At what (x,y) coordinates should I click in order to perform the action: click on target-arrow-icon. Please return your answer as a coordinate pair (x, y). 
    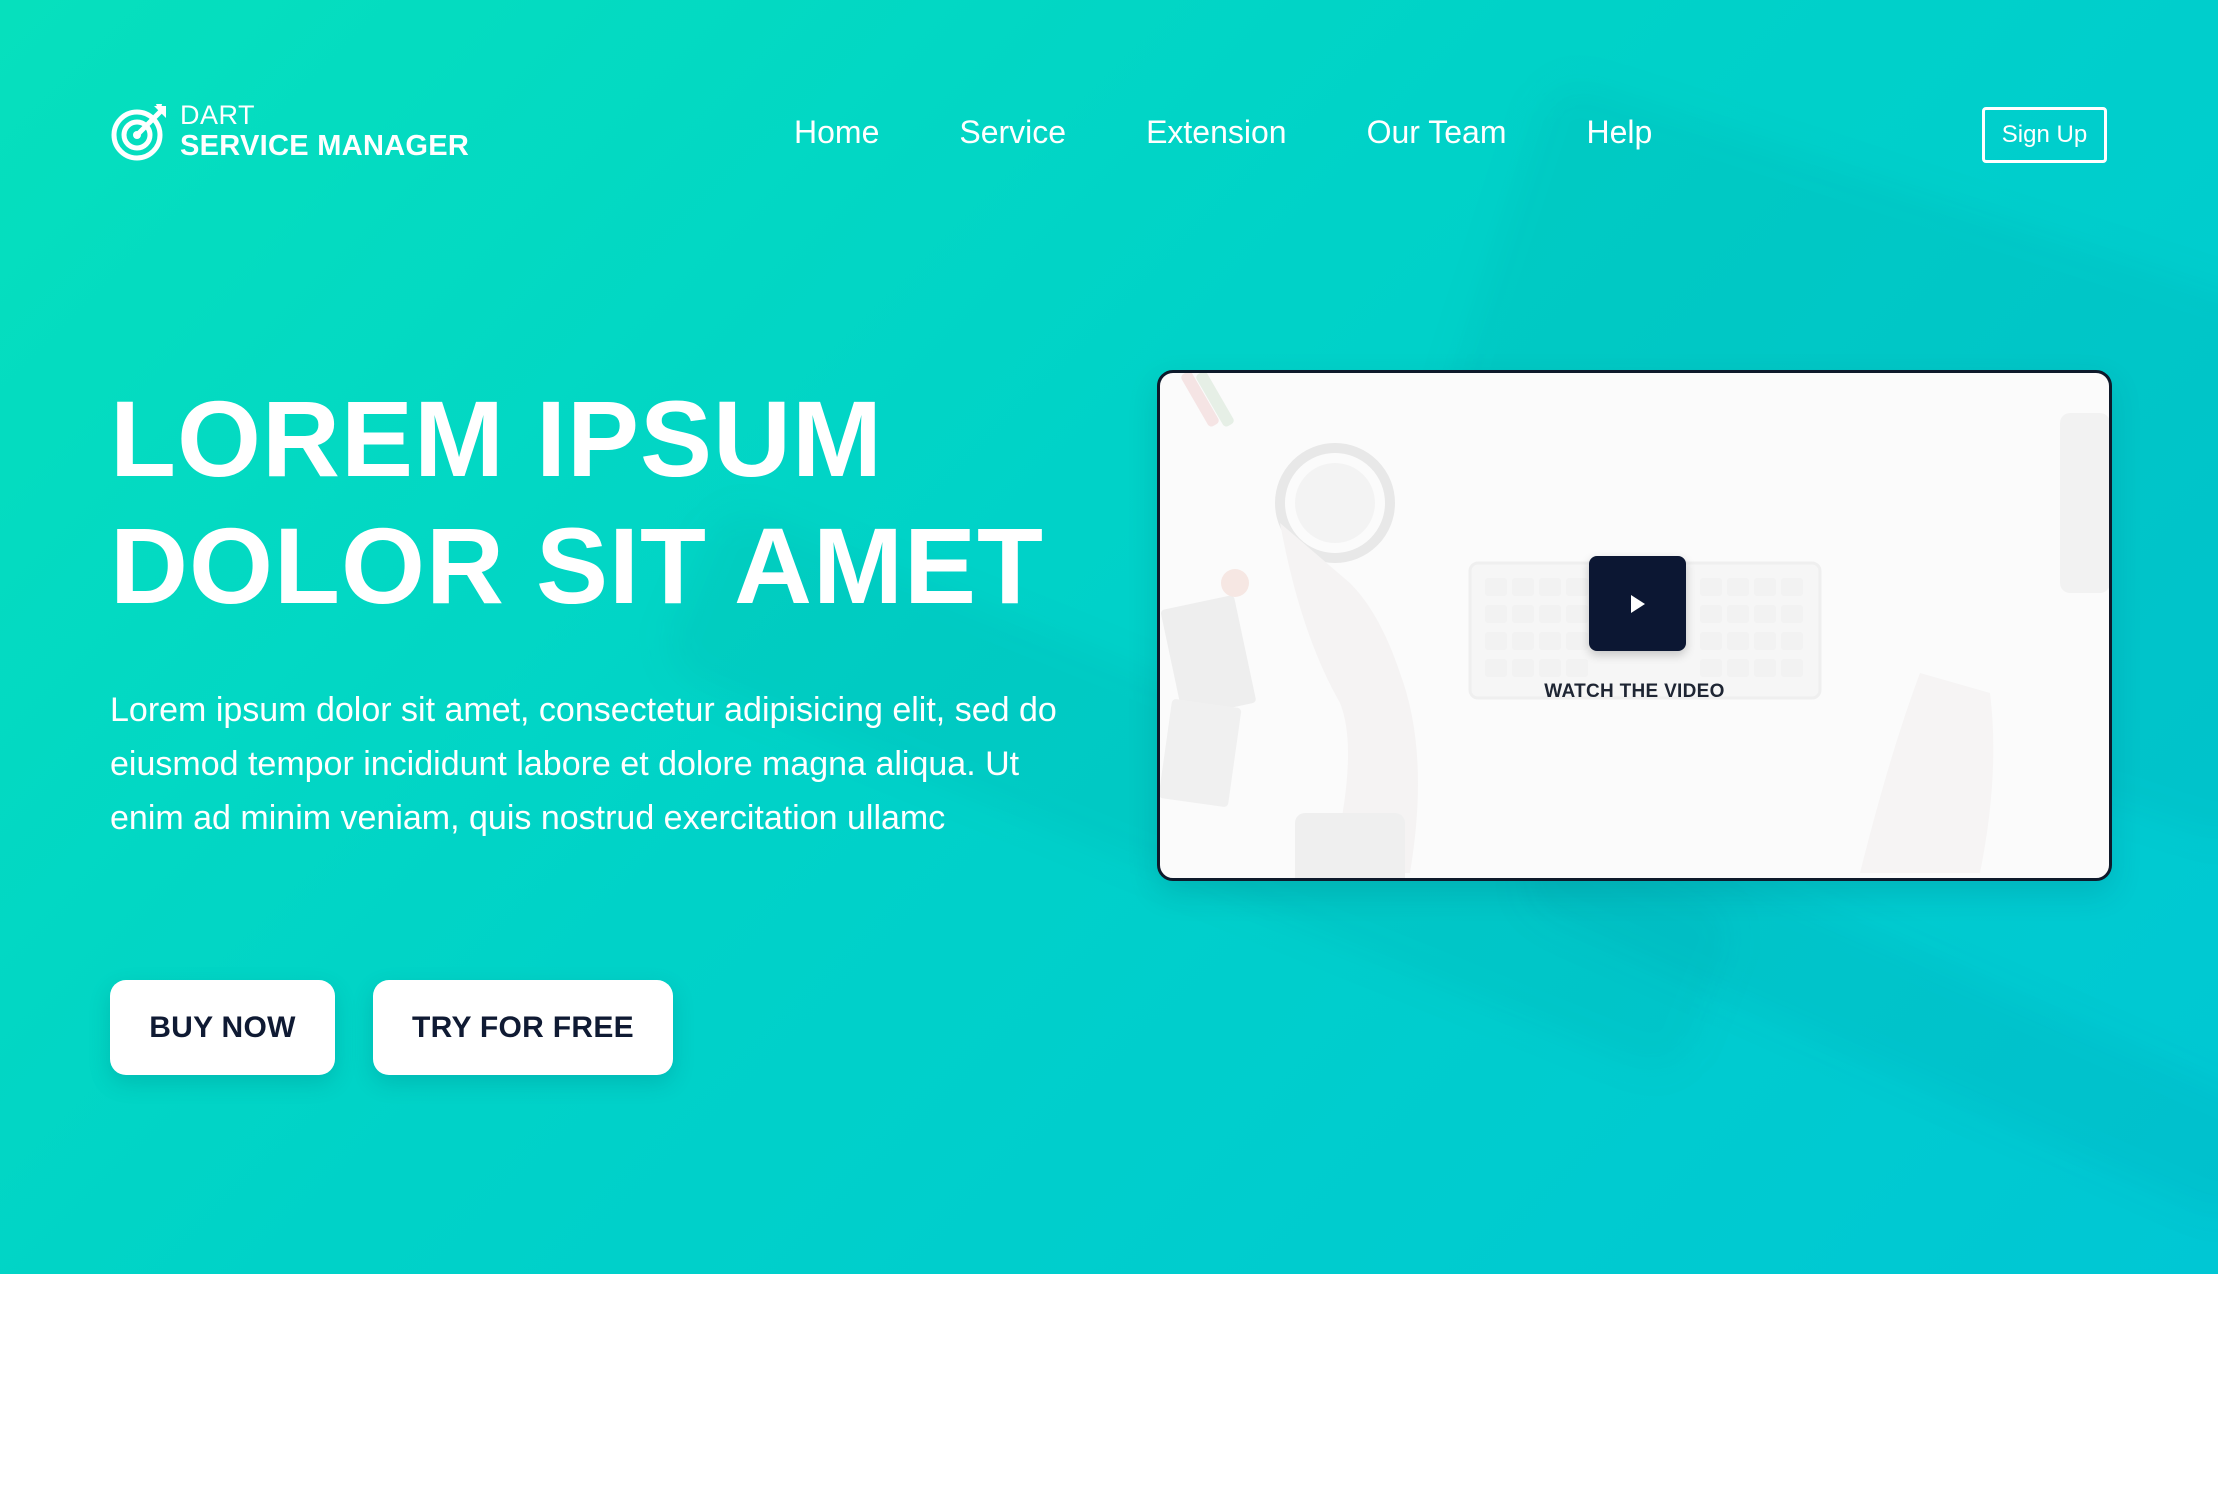
    Looking at the image, I should click on (138, 132).